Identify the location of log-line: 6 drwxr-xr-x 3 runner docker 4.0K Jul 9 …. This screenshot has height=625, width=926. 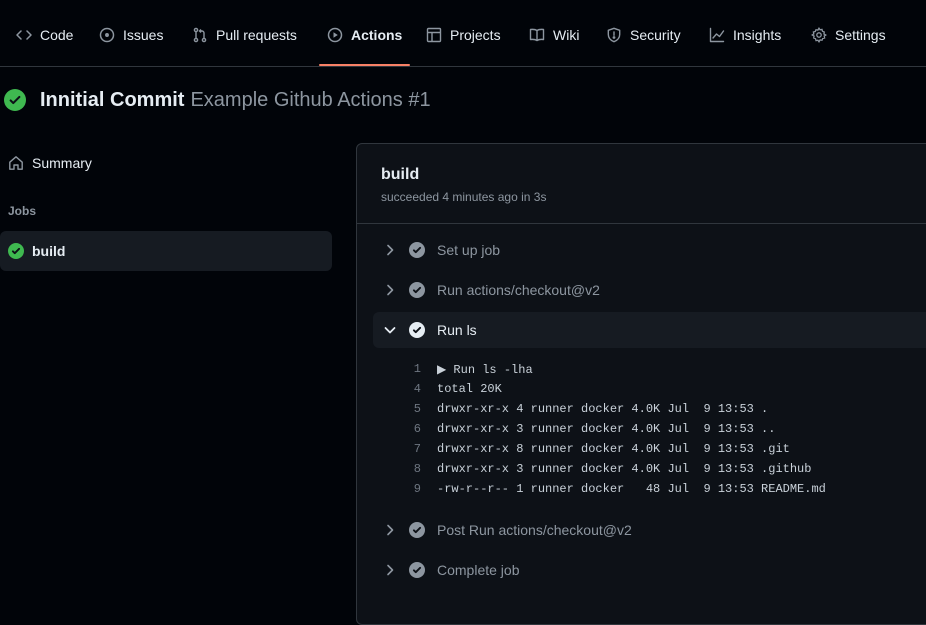
(586, 429).